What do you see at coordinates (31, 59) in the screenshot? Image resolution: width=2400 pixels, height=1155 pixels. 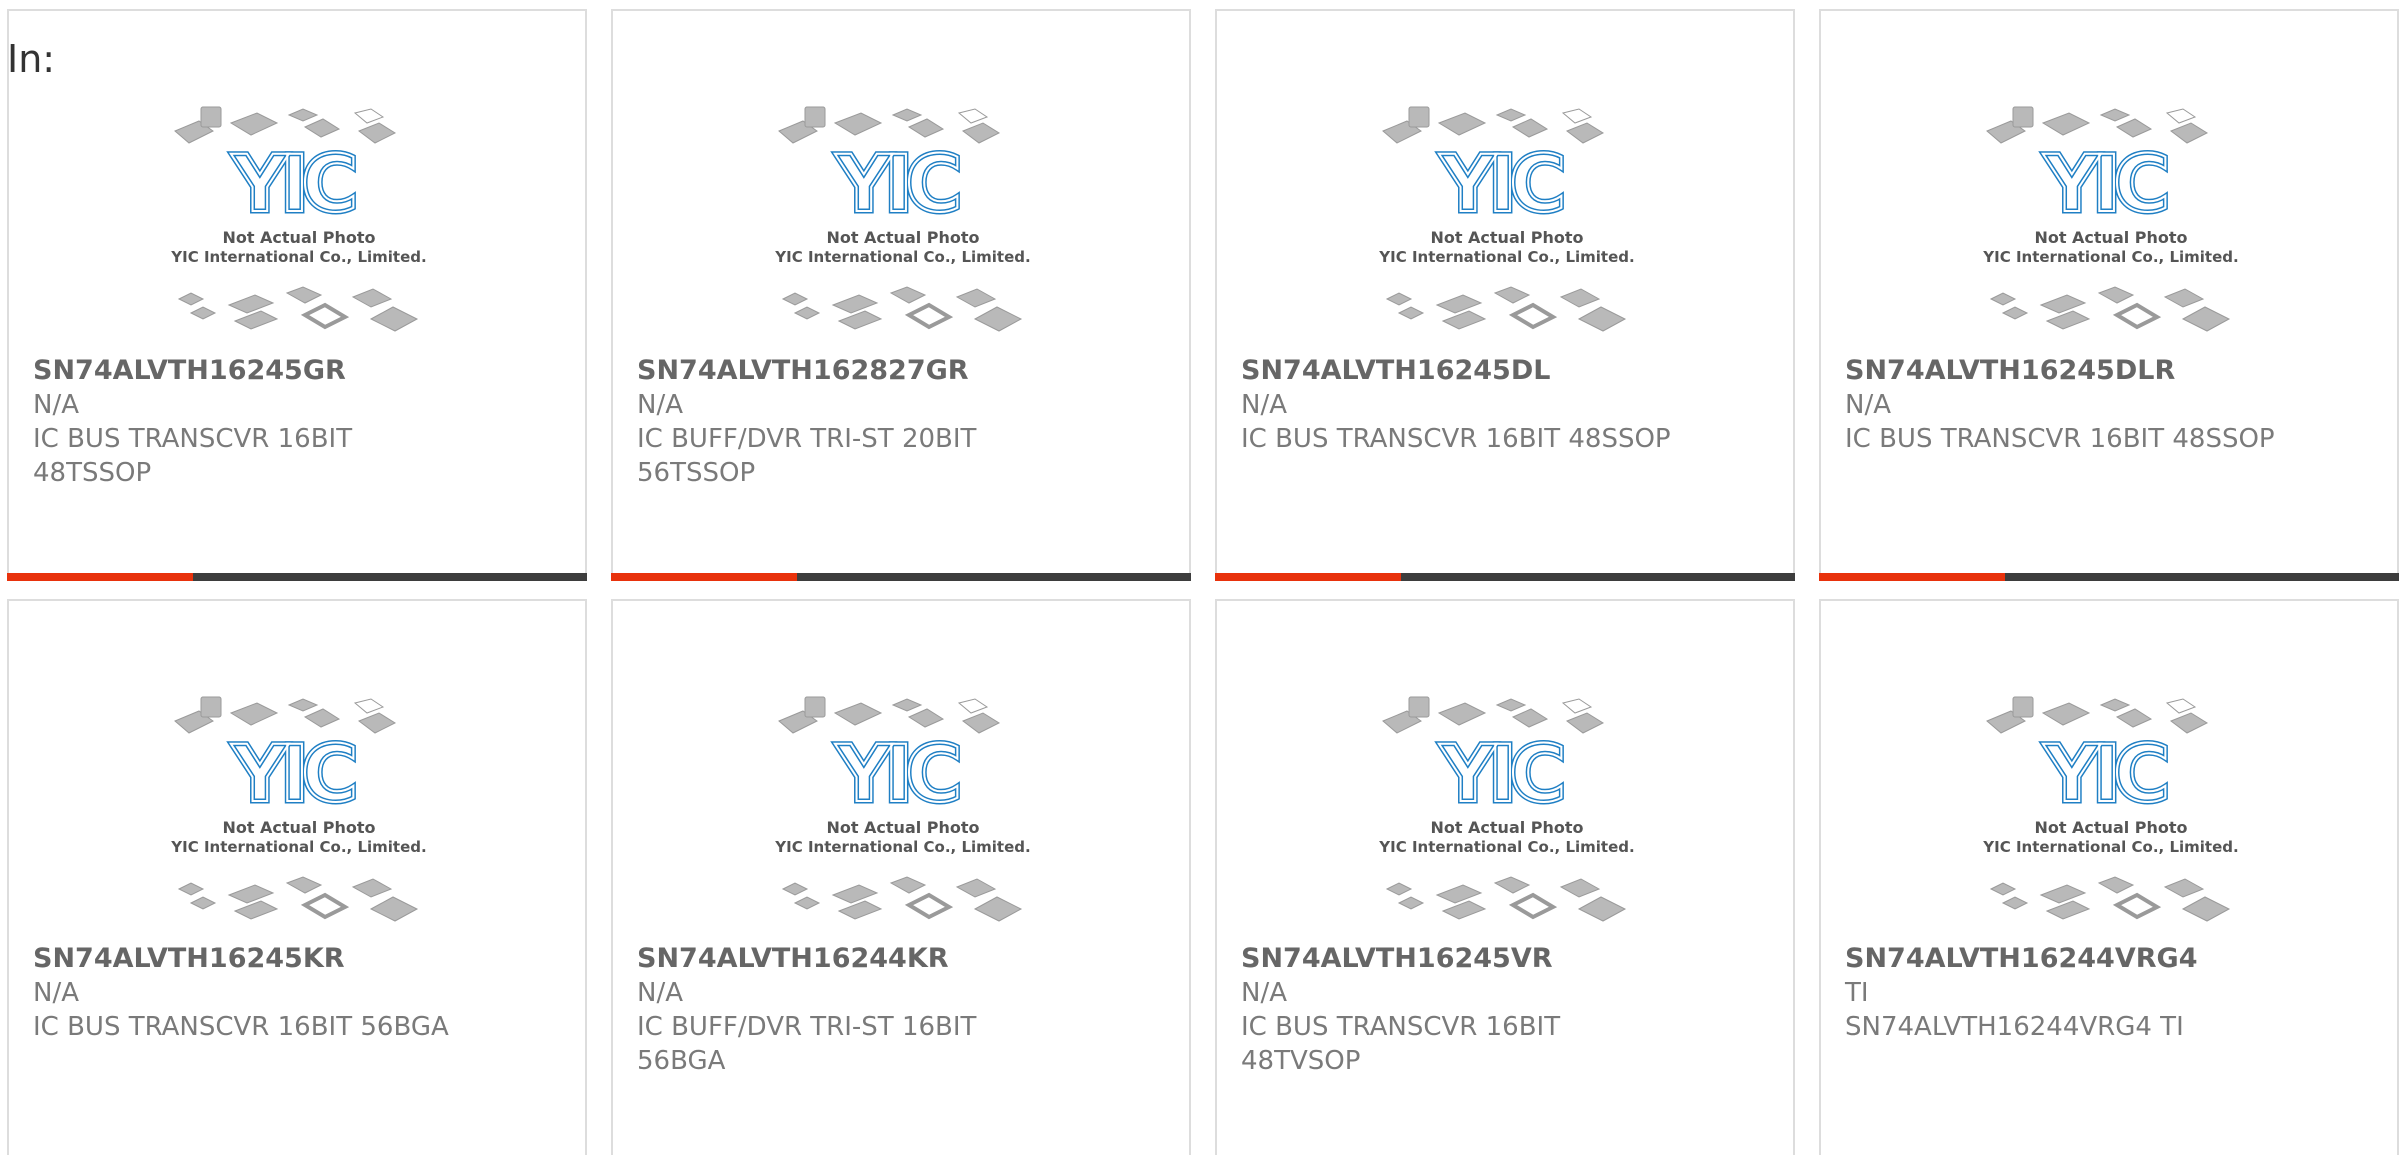 I see `in-label: In:` at bounding box center [31, 59].